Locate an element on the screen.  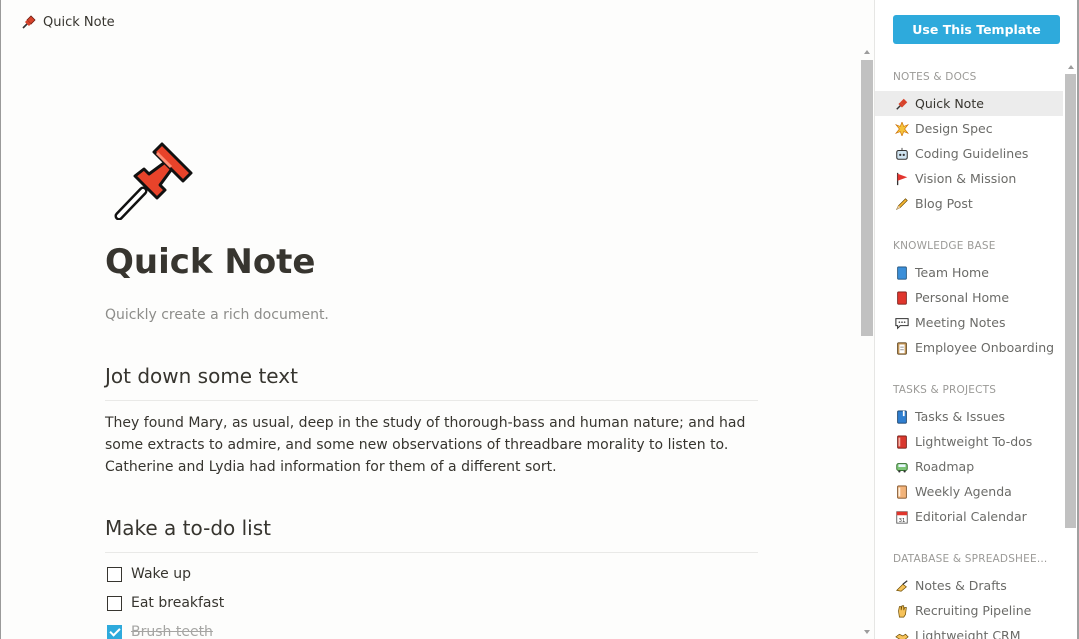
template-item-label: Lightweight To-dos is located at coordinates (974, 441).